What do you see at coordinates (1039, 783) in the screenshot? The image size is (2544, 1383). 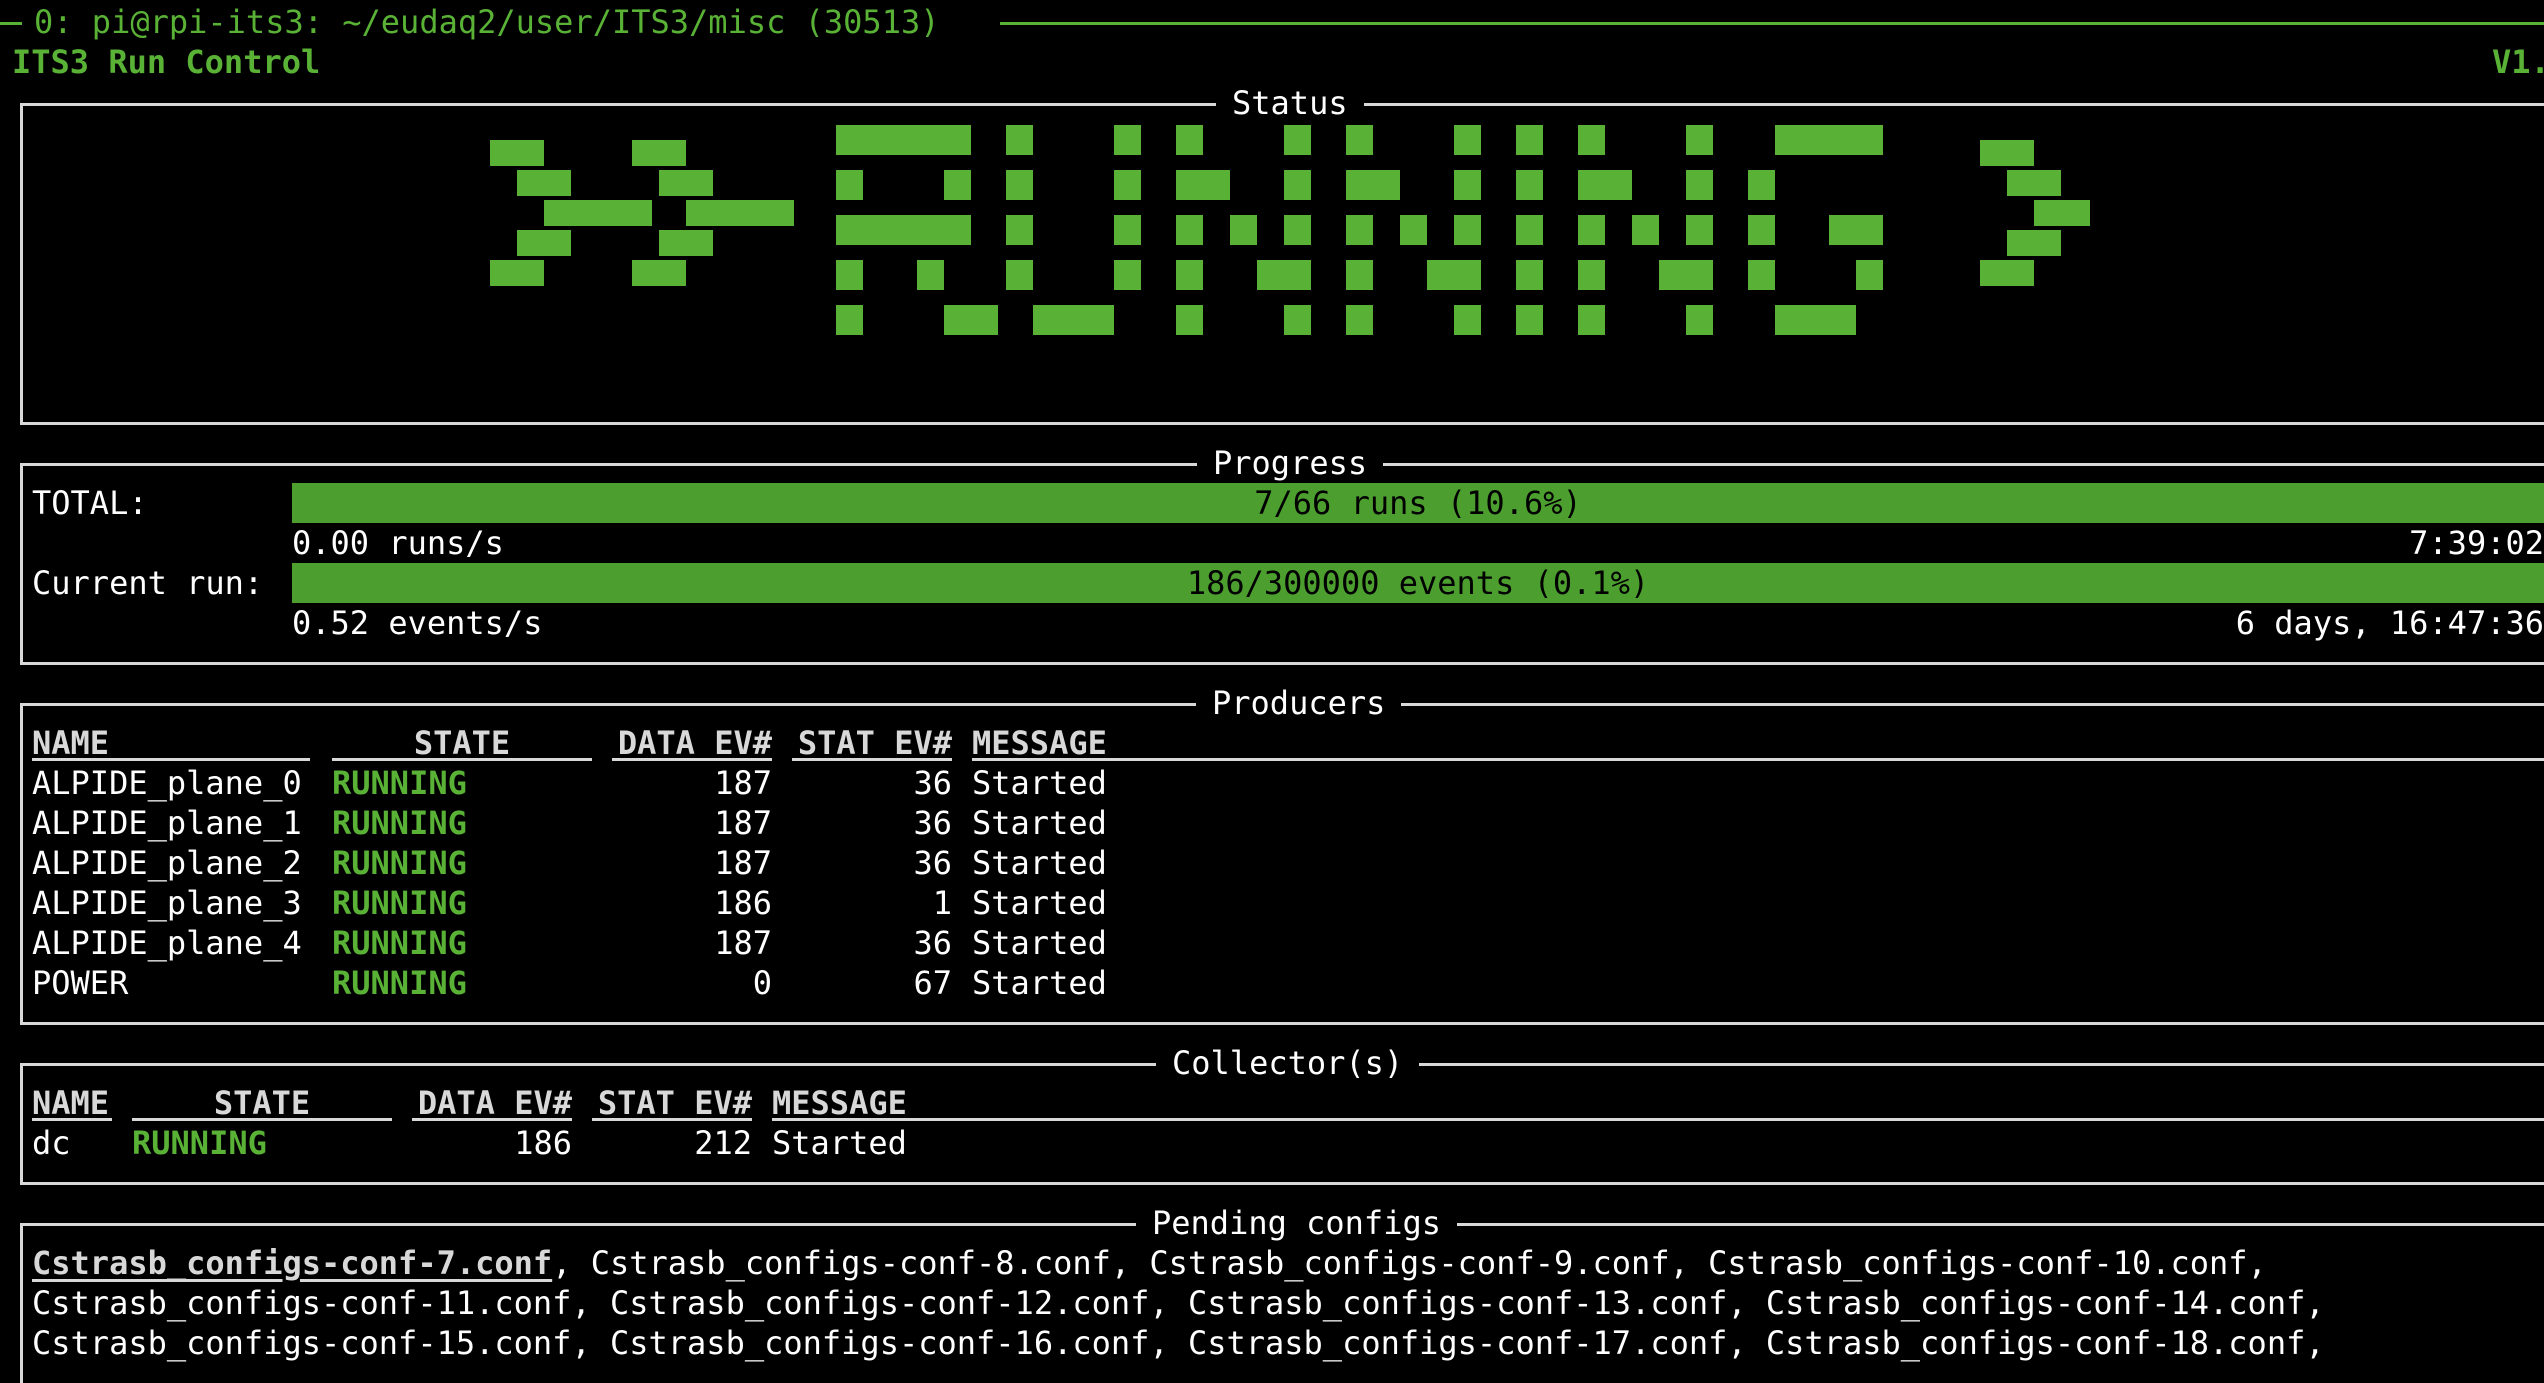 I see `producer-message: Started` at bounding box center [1039, 783].